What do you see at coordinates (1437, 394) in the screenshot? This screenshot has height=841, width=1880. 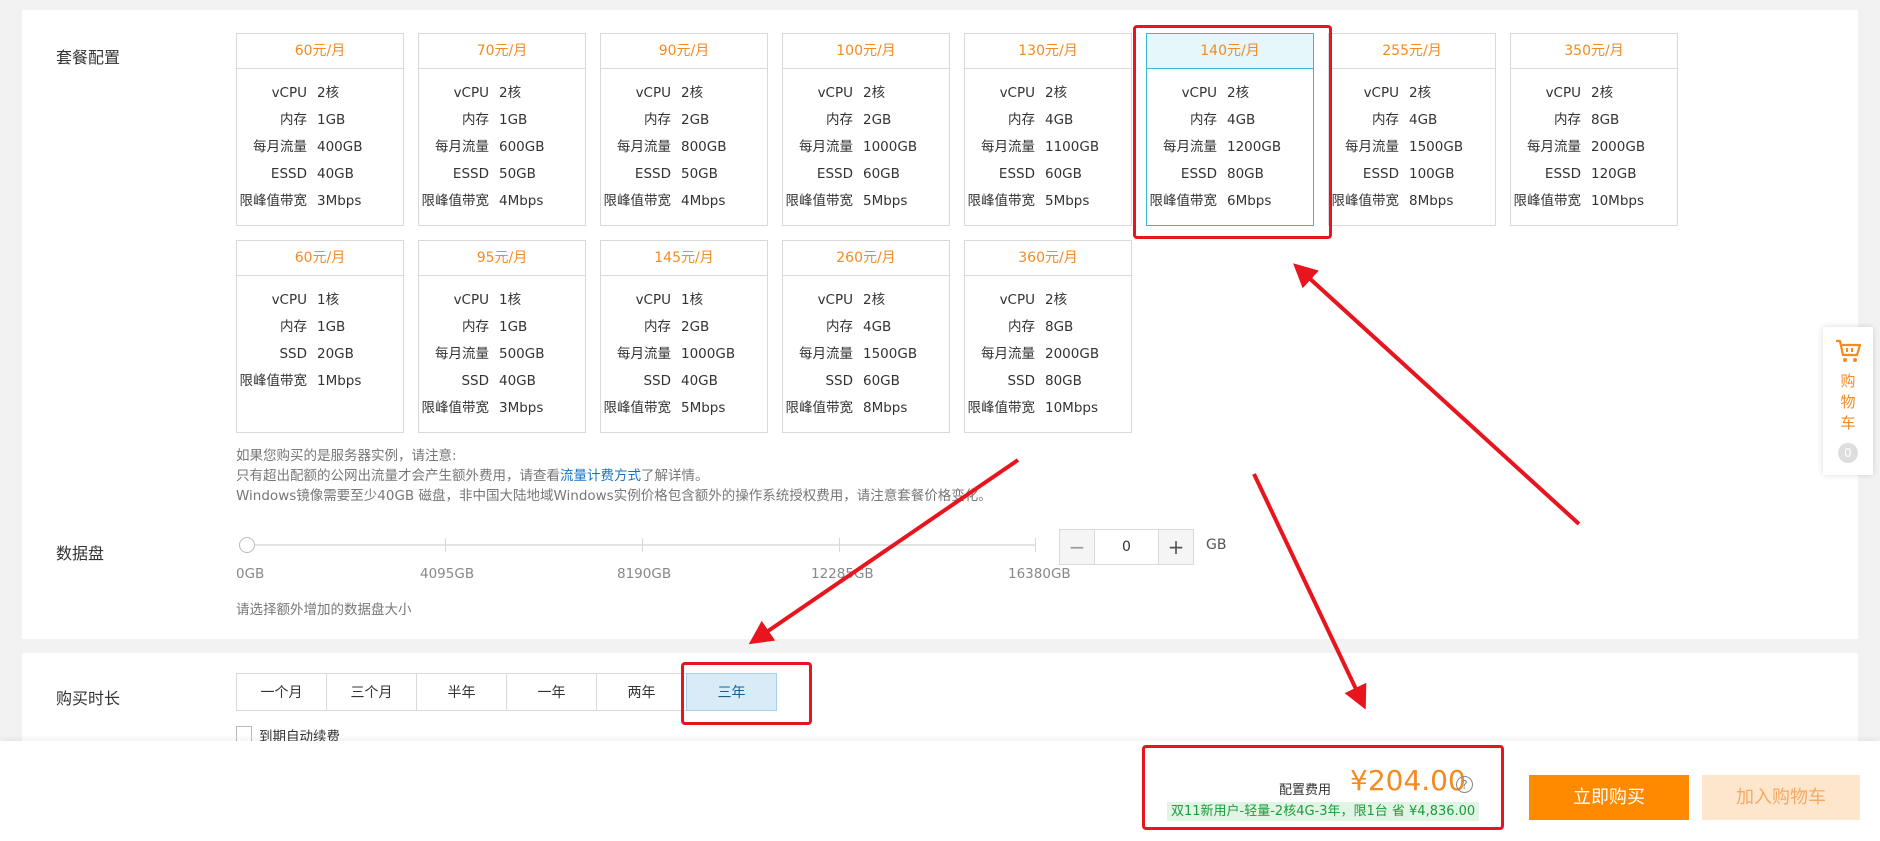 I see `arrow-to-plan` at bounding box center [1437, 394].